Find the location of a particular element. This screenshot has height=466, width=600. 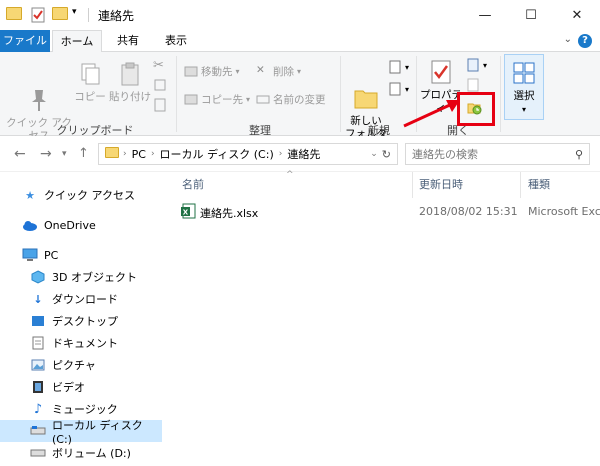

picture-icon is located at coordinates (38, 365).